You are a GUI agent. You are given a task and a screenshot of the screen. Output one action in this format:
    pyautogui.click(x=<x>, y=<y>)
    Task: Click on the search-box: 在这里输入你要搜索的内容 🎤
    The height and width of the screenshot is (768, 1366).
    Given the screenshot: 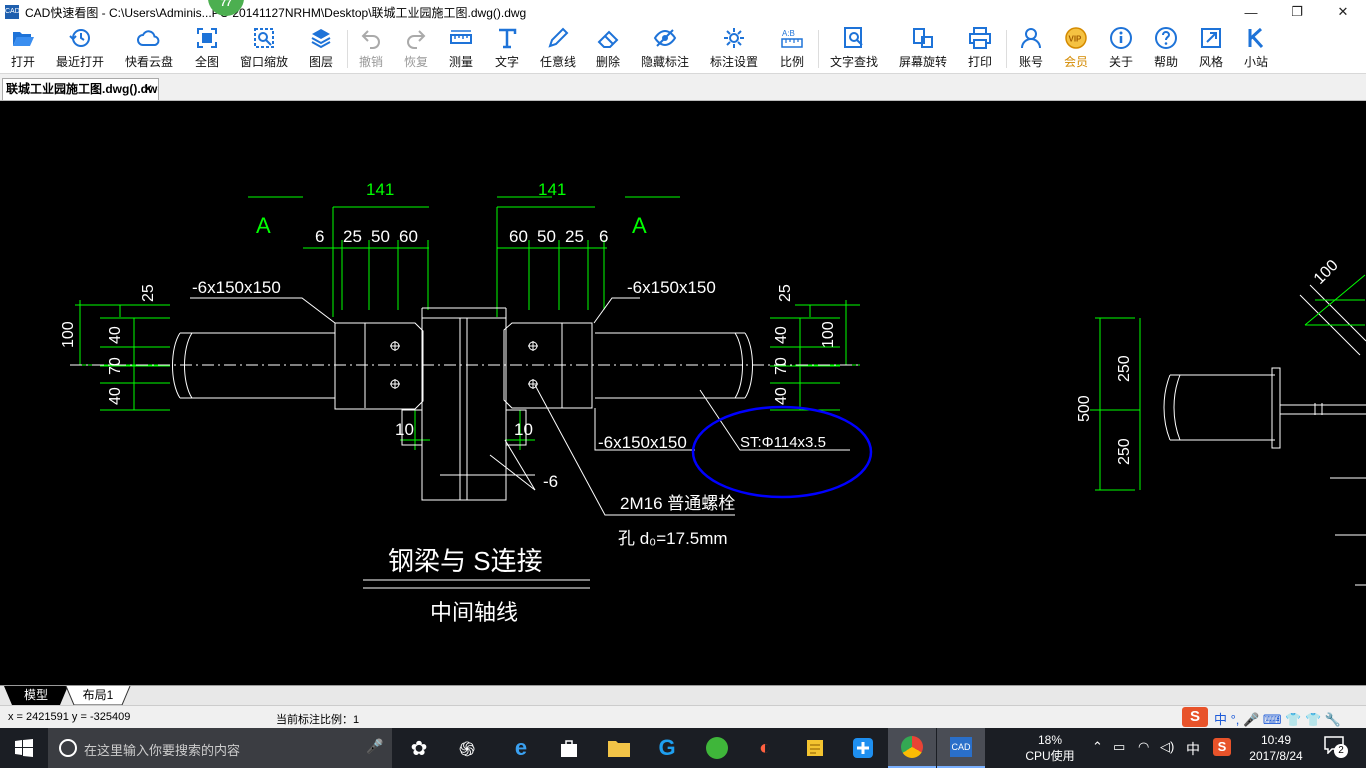 What is the action you would take?
    pyautogui.click(x=220, y=748)
    